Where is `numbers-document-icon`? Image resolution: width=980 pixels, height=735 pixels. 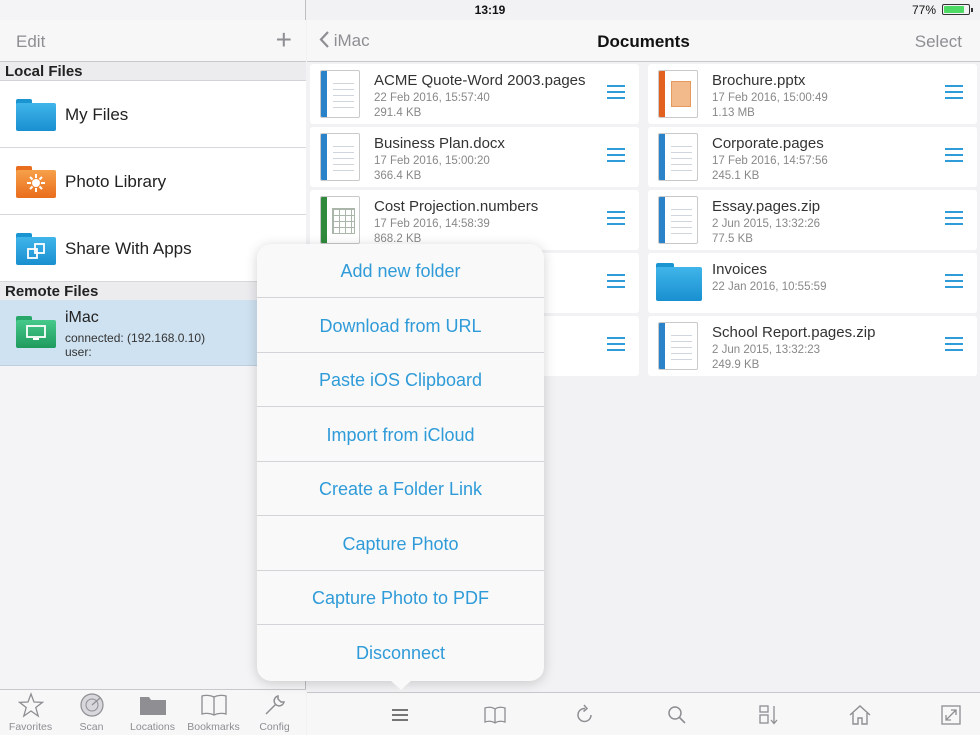
numbers-document-icon is located at coordinates (340, 220).